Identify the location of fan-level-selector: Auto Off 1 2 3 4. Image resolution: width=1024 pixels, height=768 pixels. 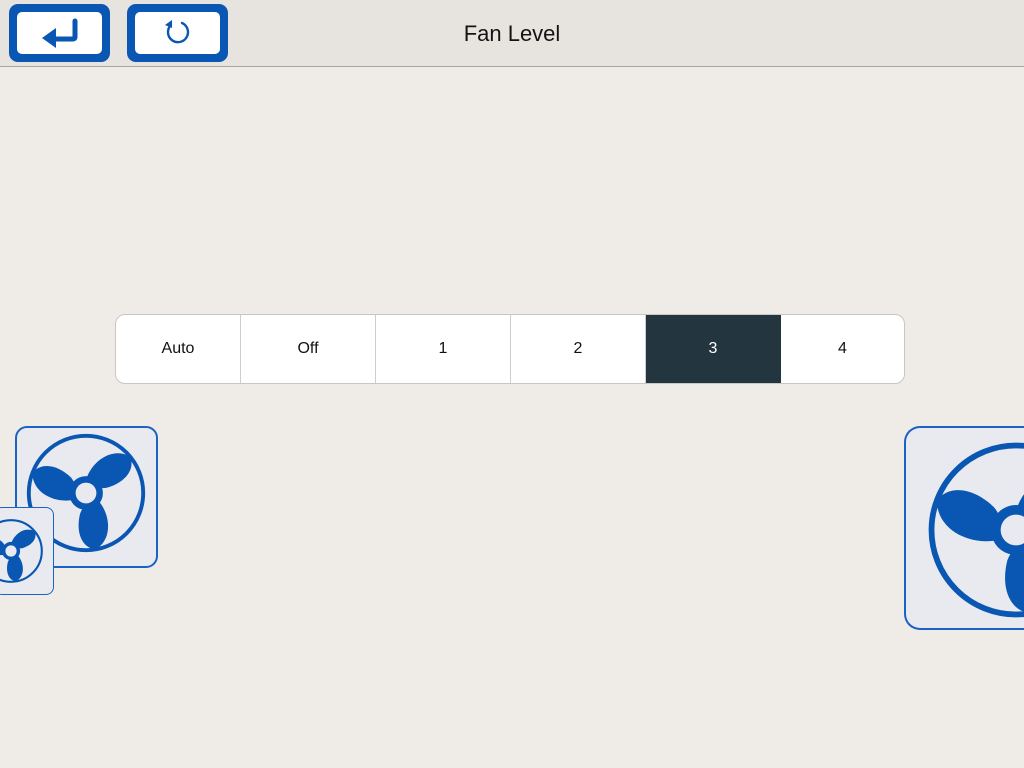
(510, 349).